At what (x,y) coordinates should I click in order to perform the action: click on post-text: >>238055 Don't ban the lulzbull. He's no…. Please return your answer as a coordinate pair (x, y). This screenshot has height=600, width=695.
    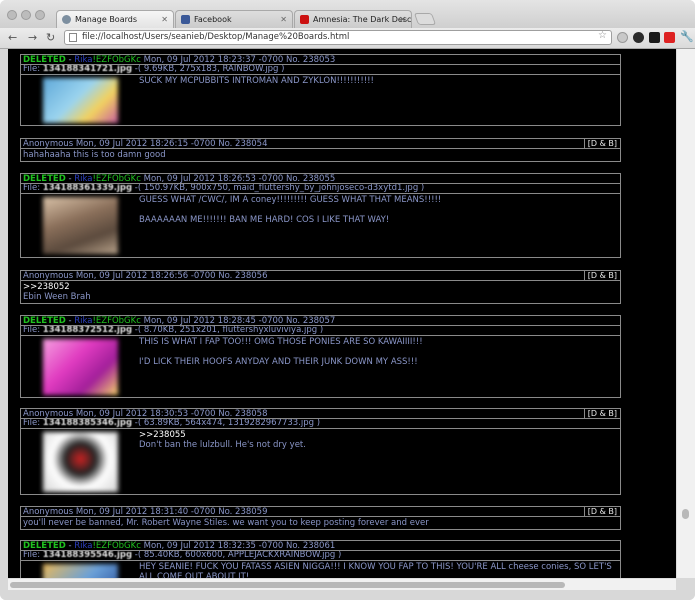
    Looking at the image, I should click on (379, 440).